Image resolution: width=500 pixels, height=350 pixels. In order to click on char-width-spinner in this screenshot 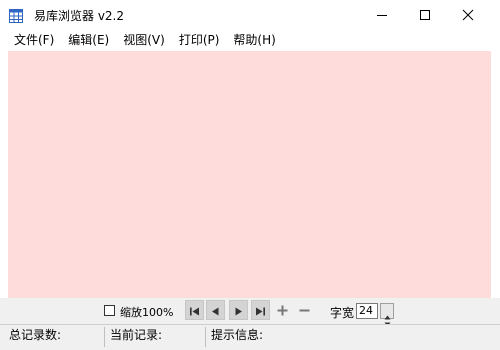, I will do `click(387, 315)`.